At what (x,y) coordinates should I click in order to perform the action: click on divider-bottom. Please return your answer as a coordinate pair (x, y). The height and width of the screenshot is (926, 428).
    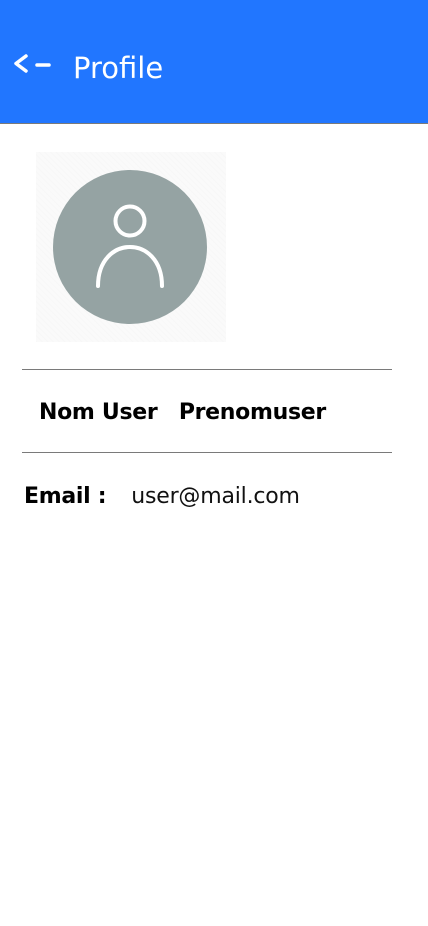
    Looking at the image, I should click on (207, 452).